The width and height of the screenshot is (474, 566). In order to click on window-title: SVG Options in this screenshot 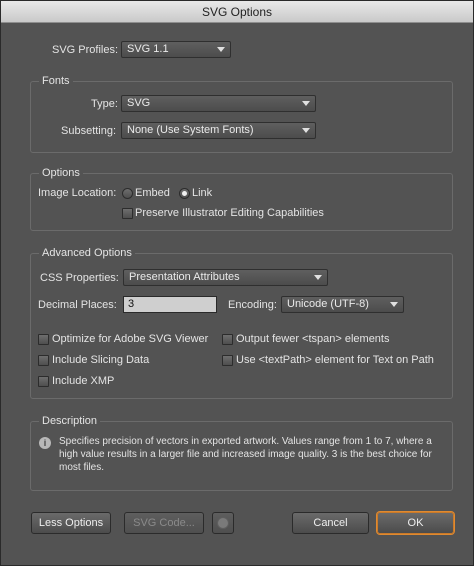, I will do `click(237, 12)`.